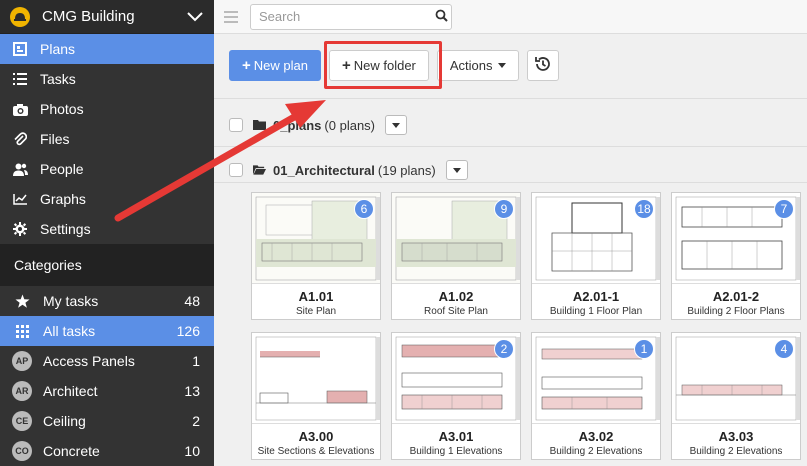 The height and width of the screenshot is (466, 807). What do you see at coordinates (192, 451) in the screenshot?
I see `category-count: 10` at bounding box center [192, 451].